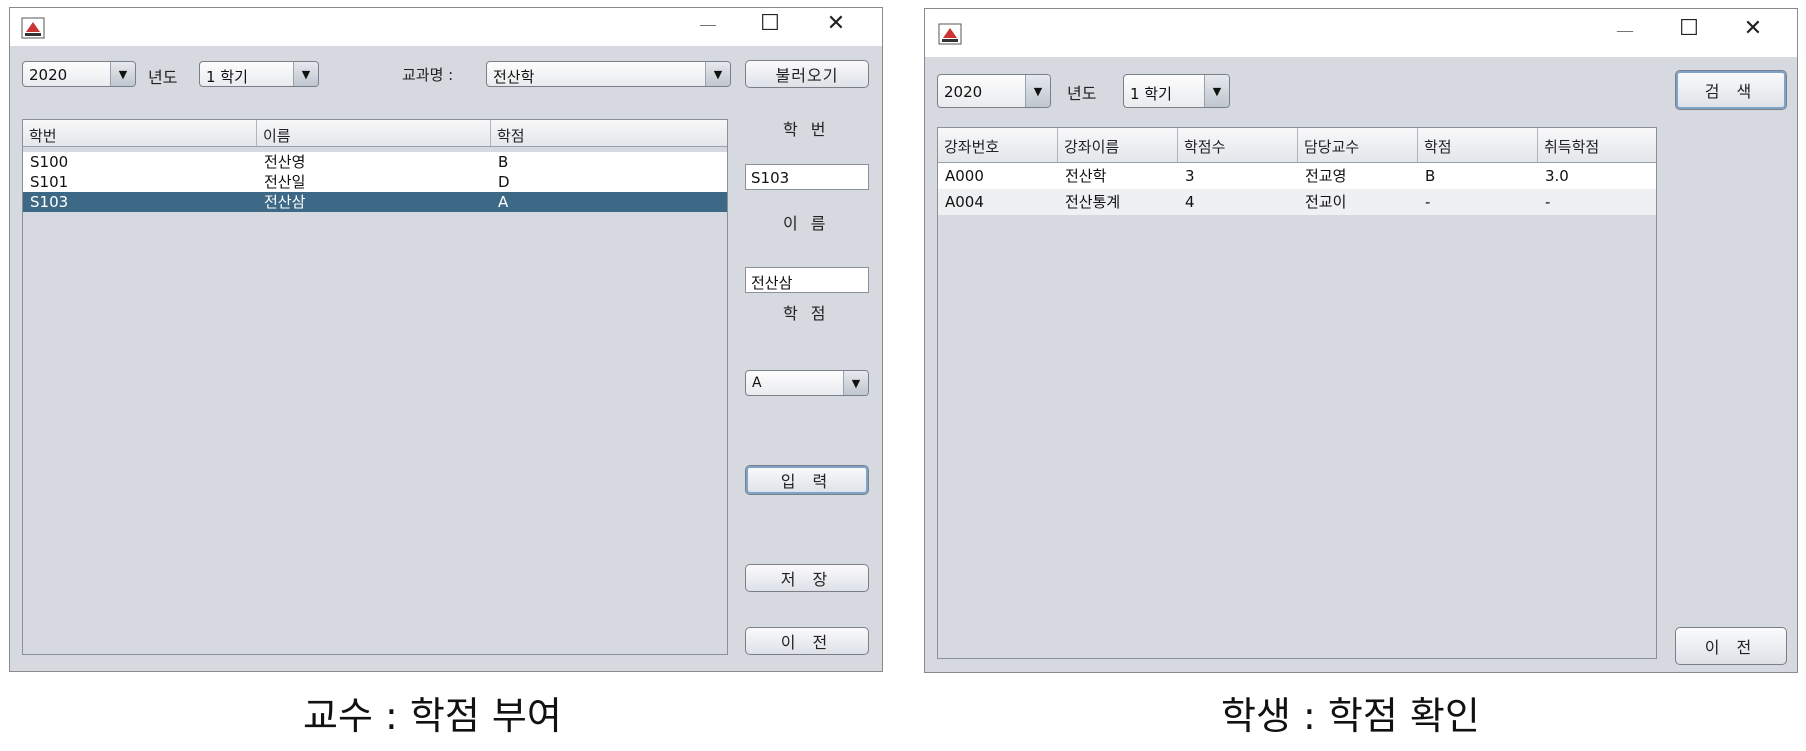 The width and height of the screenshot is (1806, 751). What do you see at coordinates (998, 145) in the screenshot?
I see `column-header: 강좌번호` at bounding box center [998, 145].